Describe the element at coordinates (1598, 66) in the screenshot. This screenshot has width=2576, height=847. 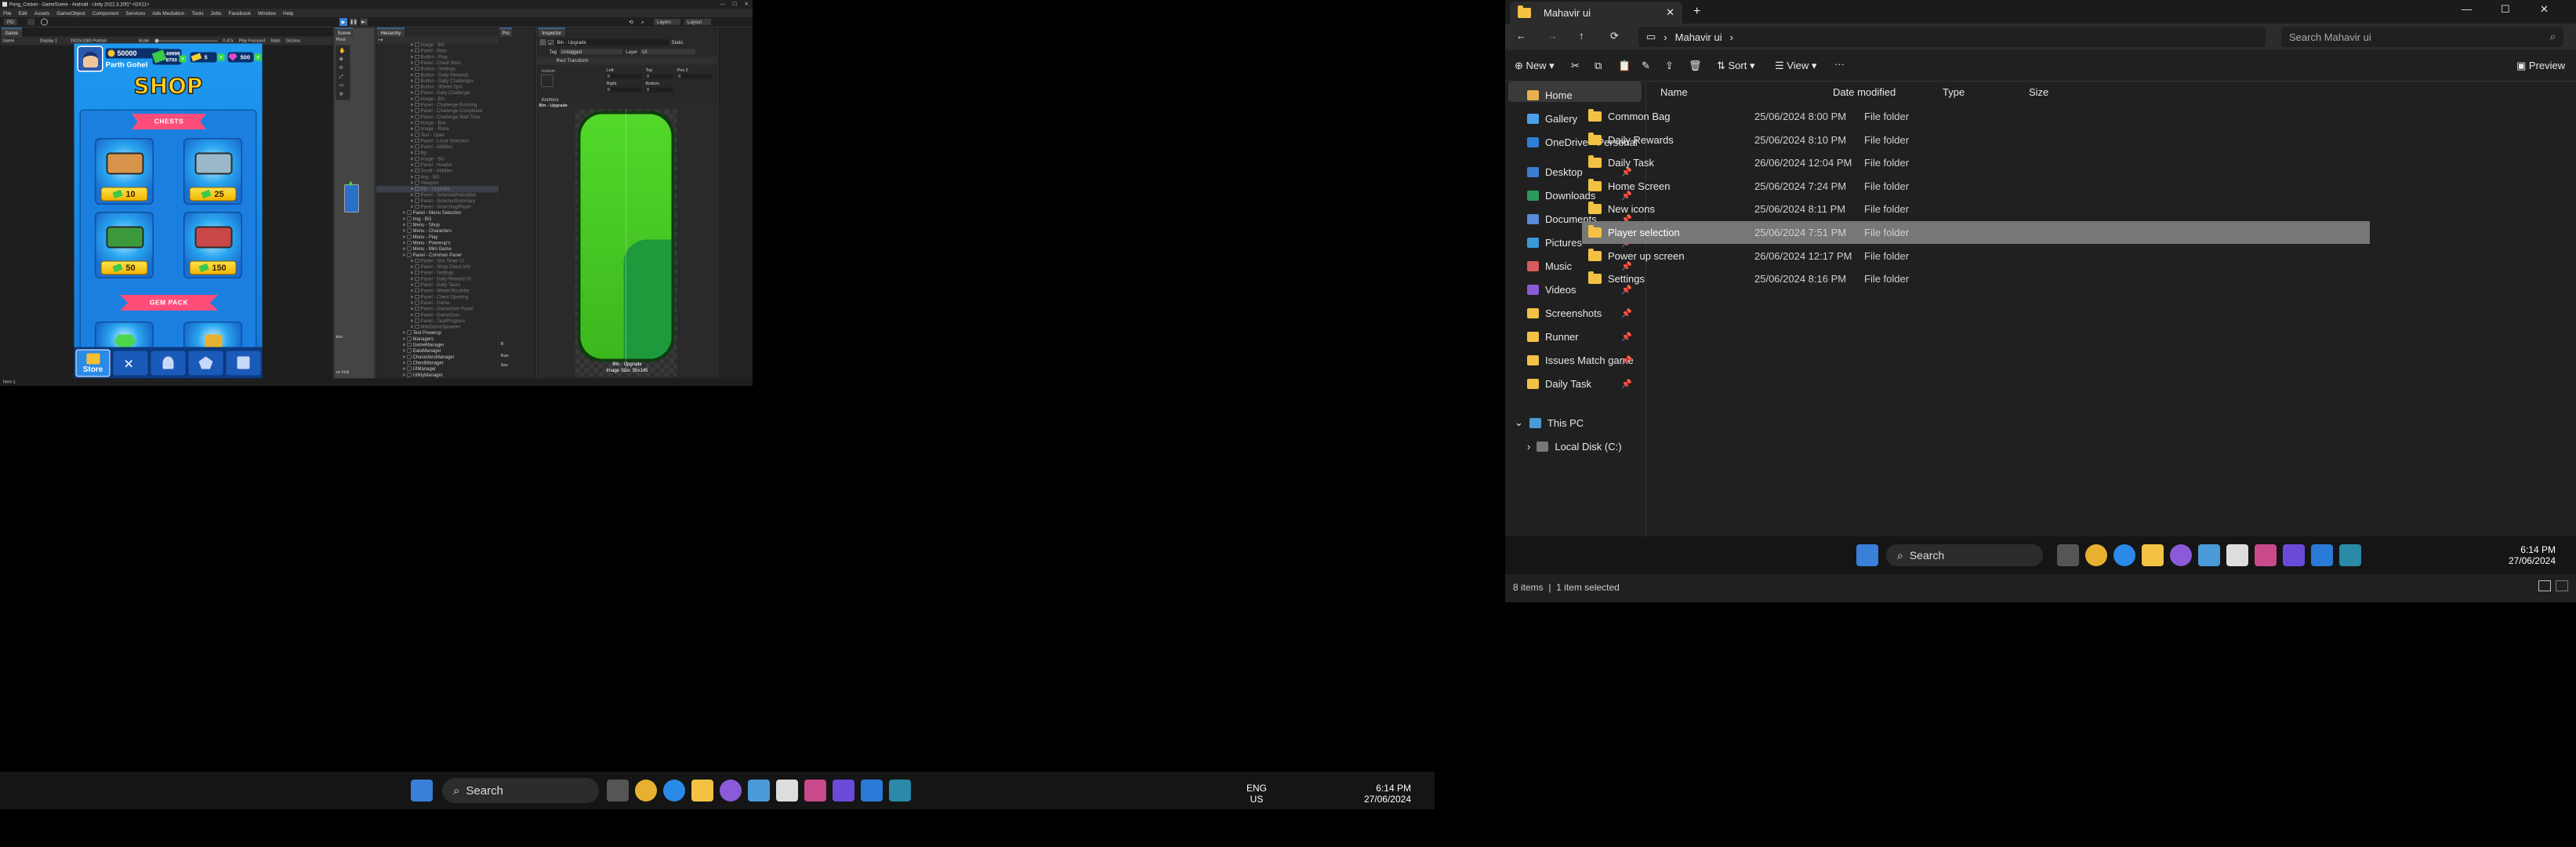
I see `copy-icon: ⧉` at that location.